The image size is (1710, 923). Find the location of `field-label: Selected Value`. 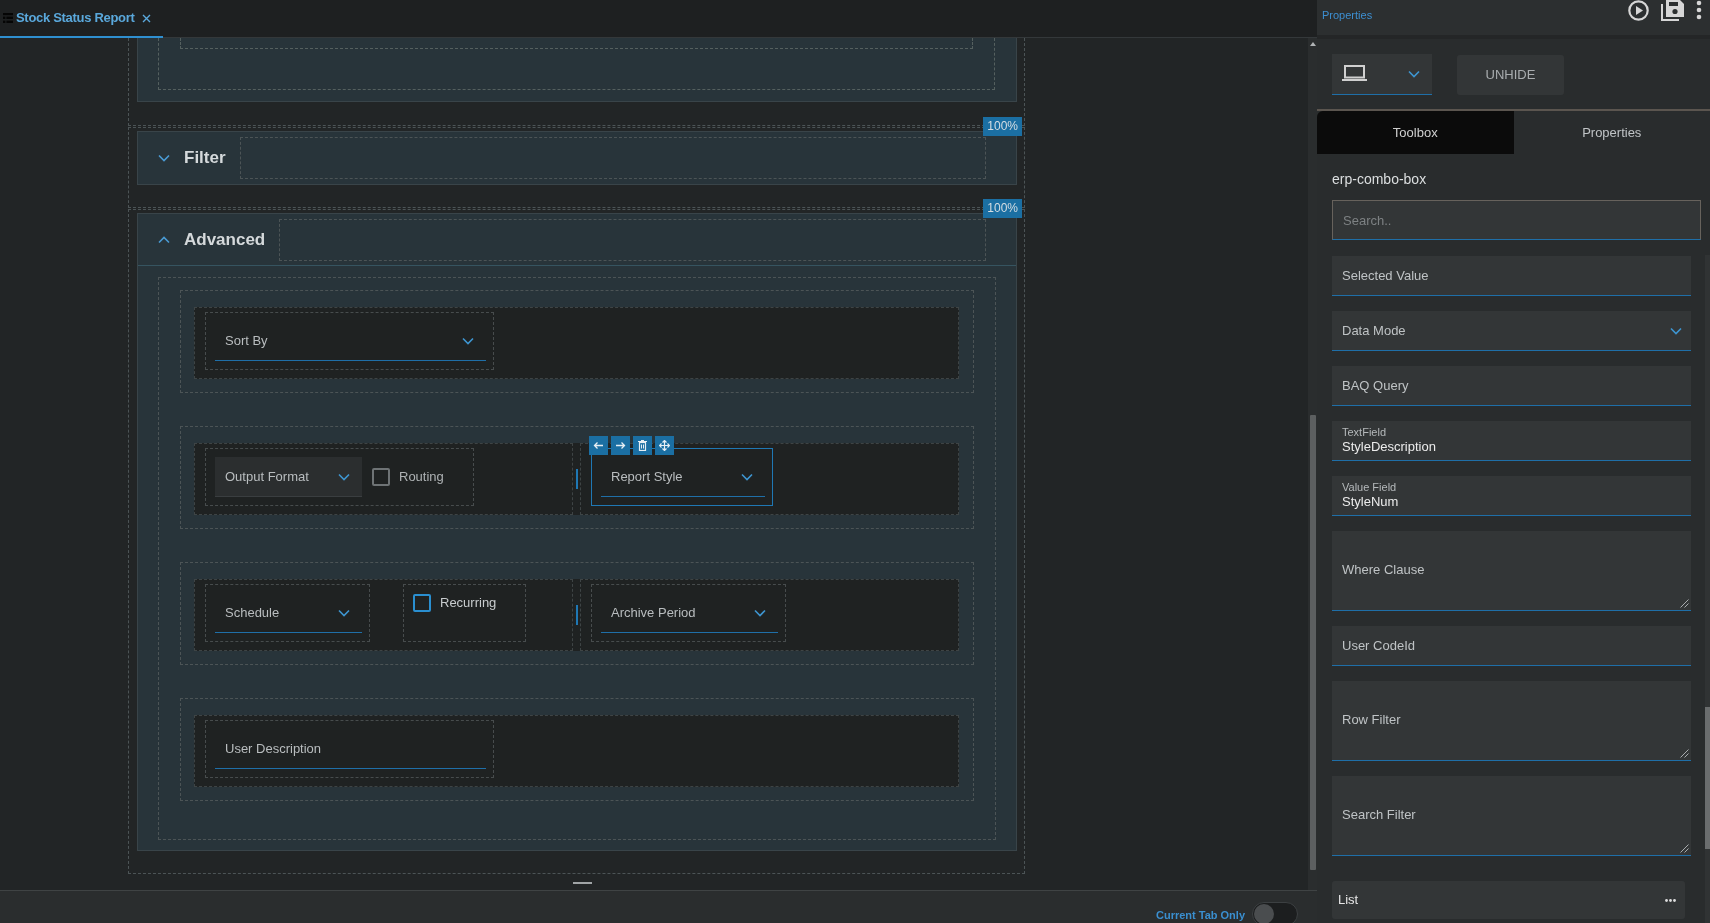

field-label: Selected Value is located at coordinates (1385, 275).